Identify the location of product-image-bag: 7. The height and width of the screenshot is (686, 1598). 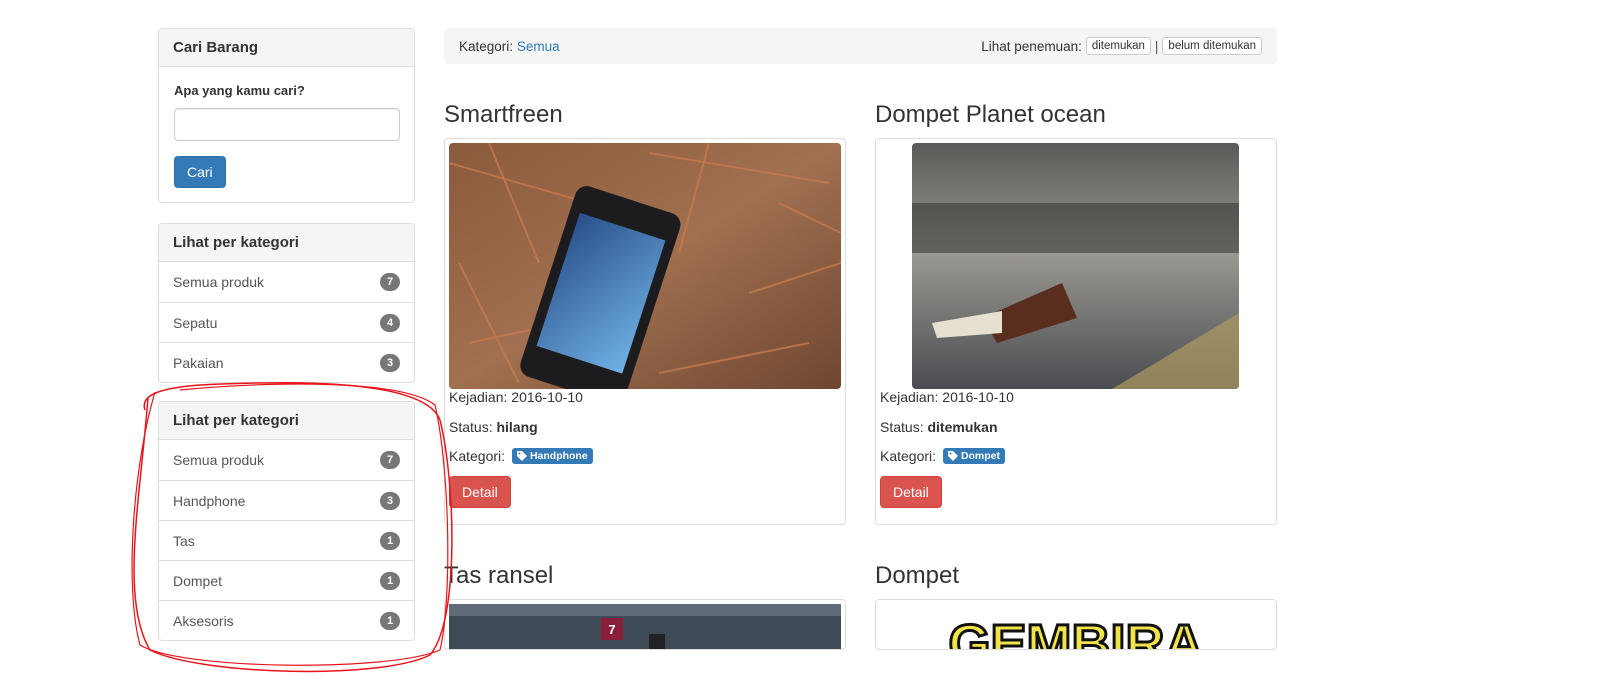
(645, 626).